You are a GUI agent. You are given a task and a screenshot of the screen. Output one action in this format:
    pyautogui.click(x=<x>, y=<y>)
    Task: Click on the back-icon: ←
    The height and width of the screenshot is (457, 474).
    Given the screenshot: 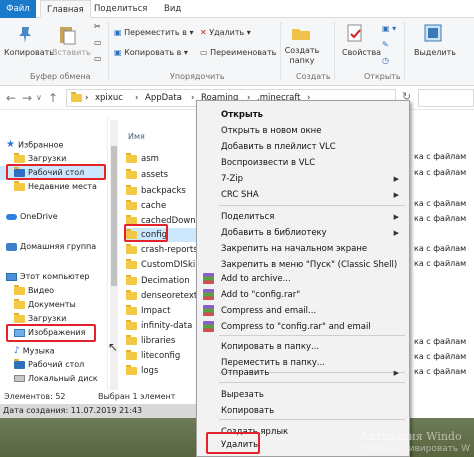 What is the action you would take?
    pyautogui.click(x=11, y=98)
    